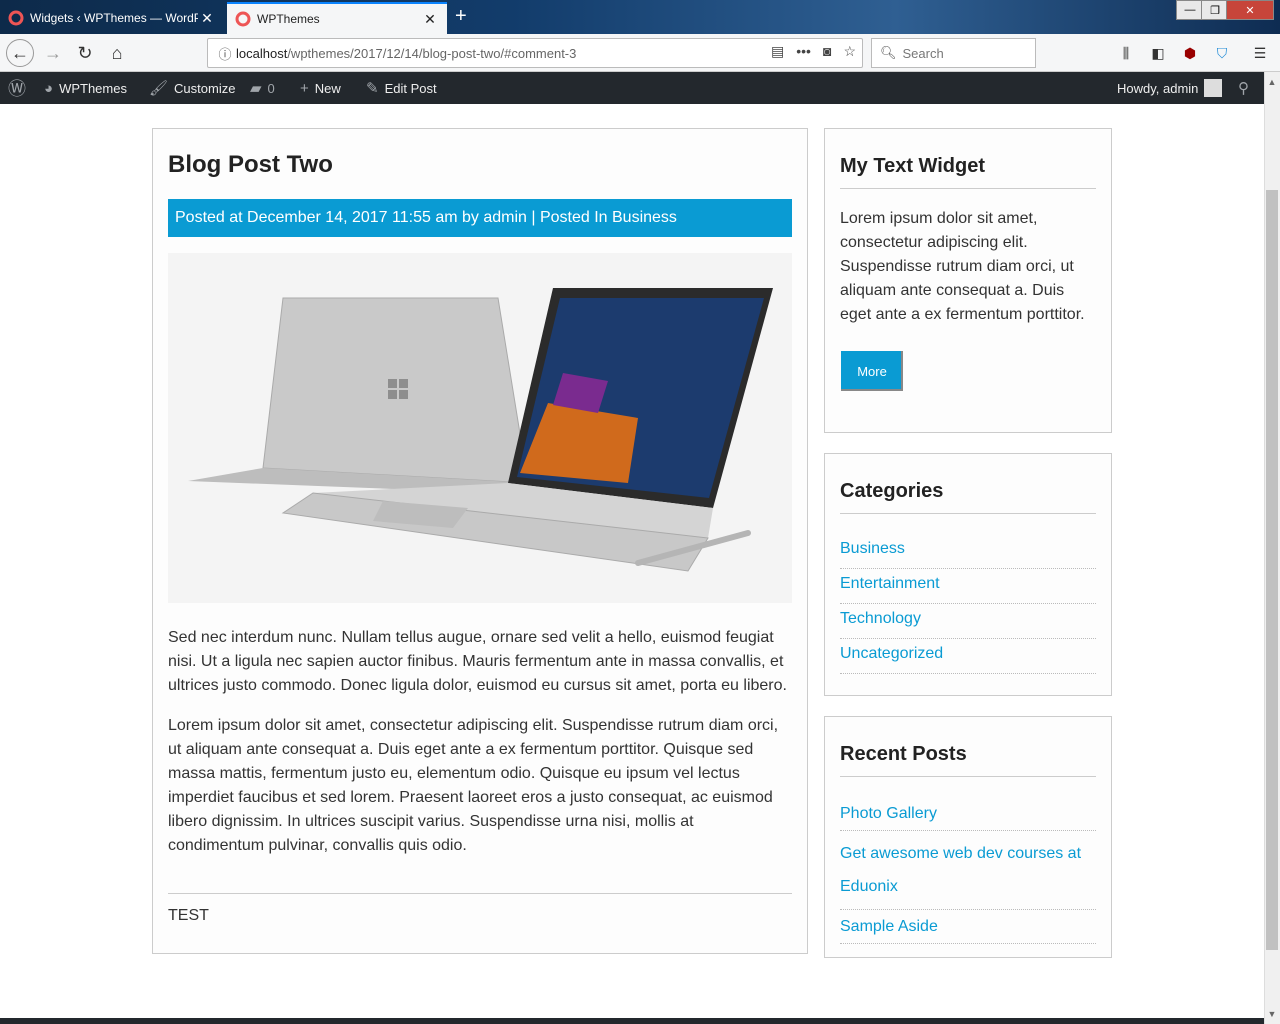 This screenshot has width=1280, height=1024. What do you see at coordinates (968, 814) in the screenshot?
I see `recent-post-link: Photo Gallery` at bounding box center [968, 814].